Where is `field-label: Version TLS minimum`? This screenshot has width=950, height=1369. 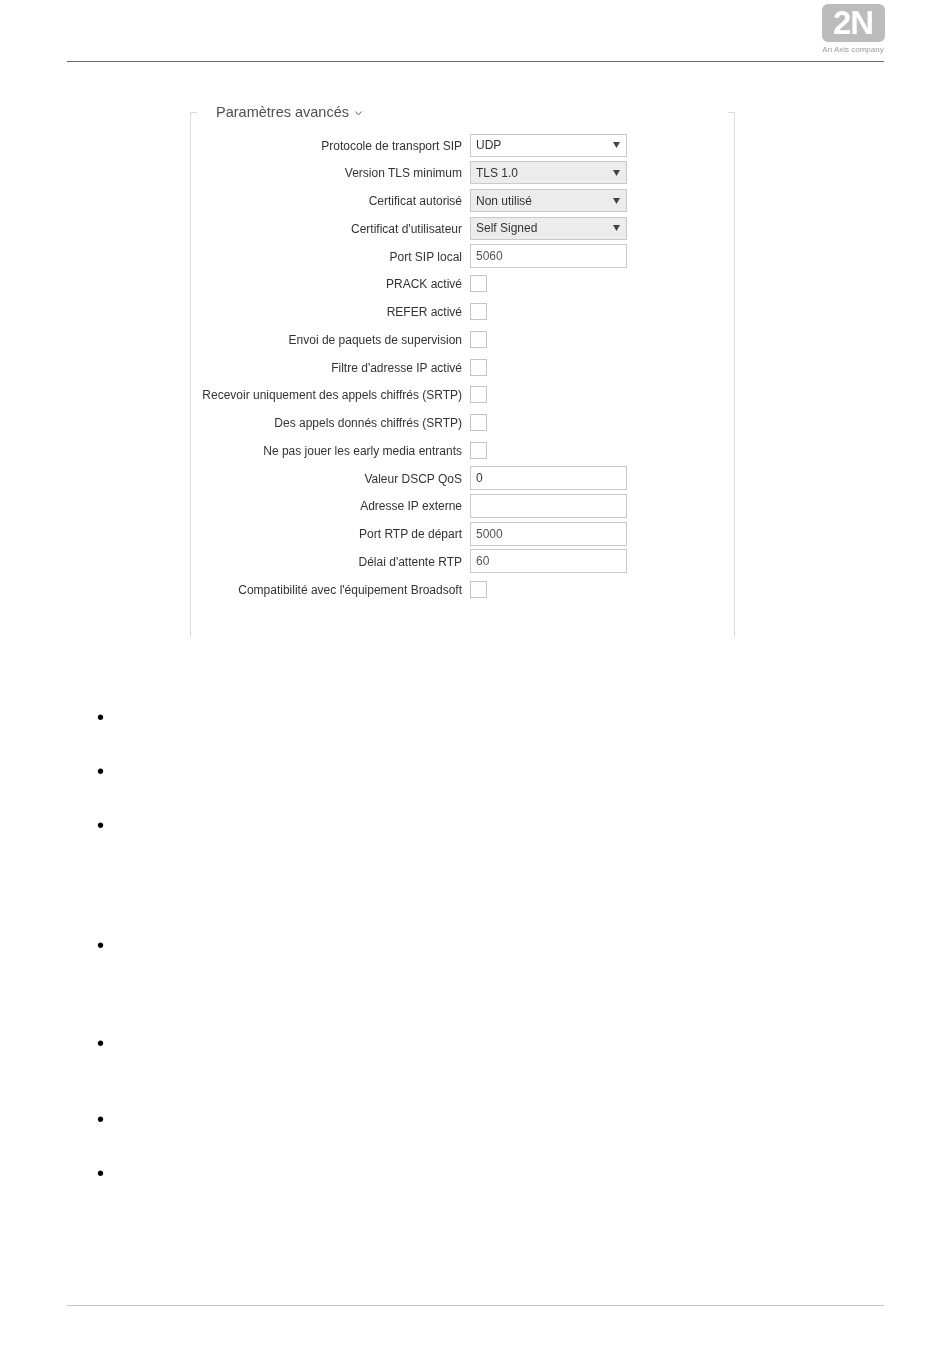
field-label: Version TLS minimum is located at coordinates (403, 173).